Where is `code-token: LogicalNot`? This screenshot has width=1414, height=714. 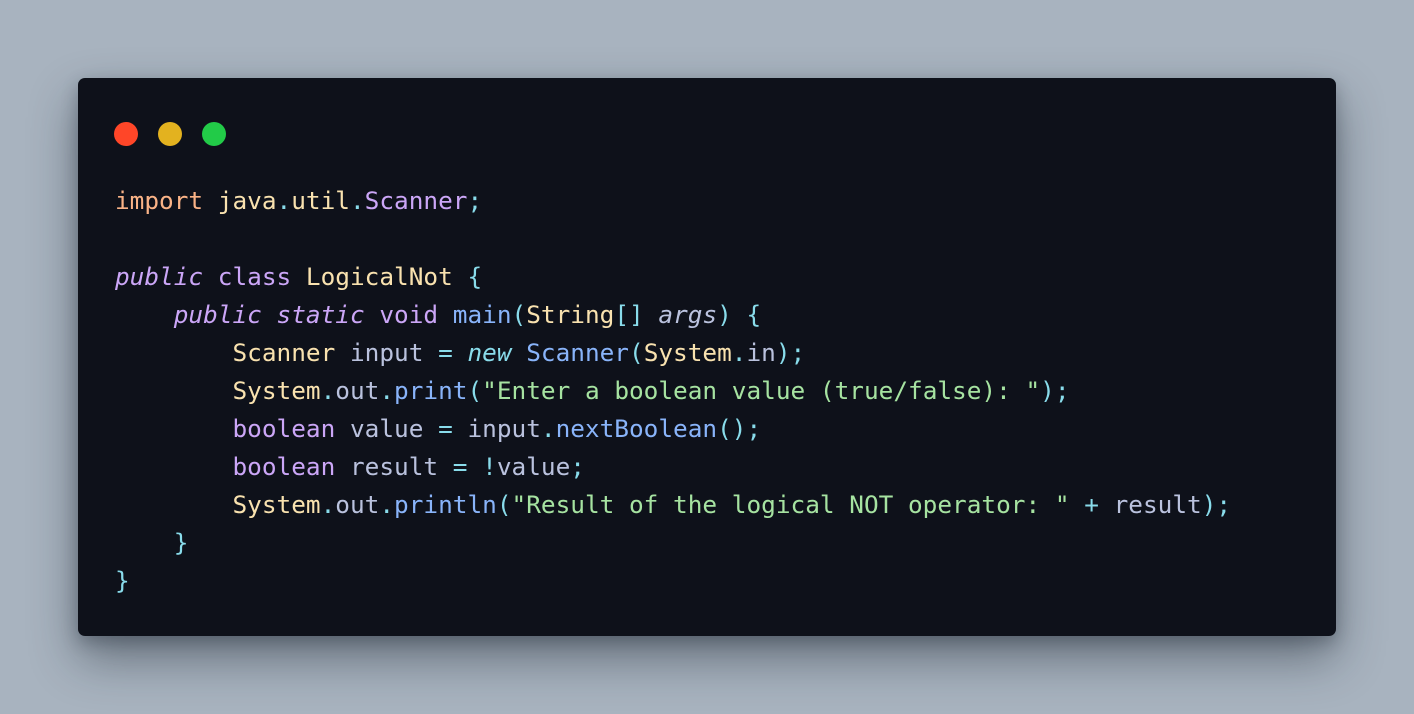 code-token: LogicalNot is located at coordinates (379, 276).